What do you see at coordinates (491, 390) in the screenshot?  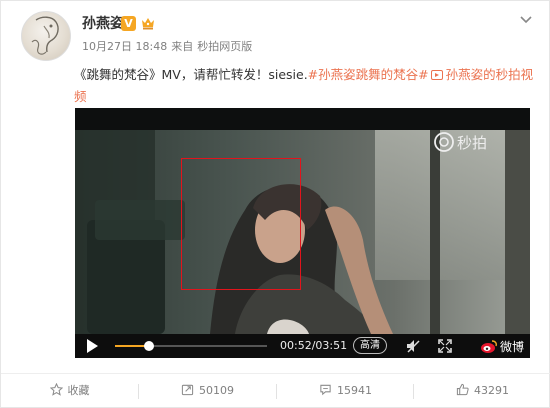 I see `like-count: 43291` at bounding box center [491, 390].